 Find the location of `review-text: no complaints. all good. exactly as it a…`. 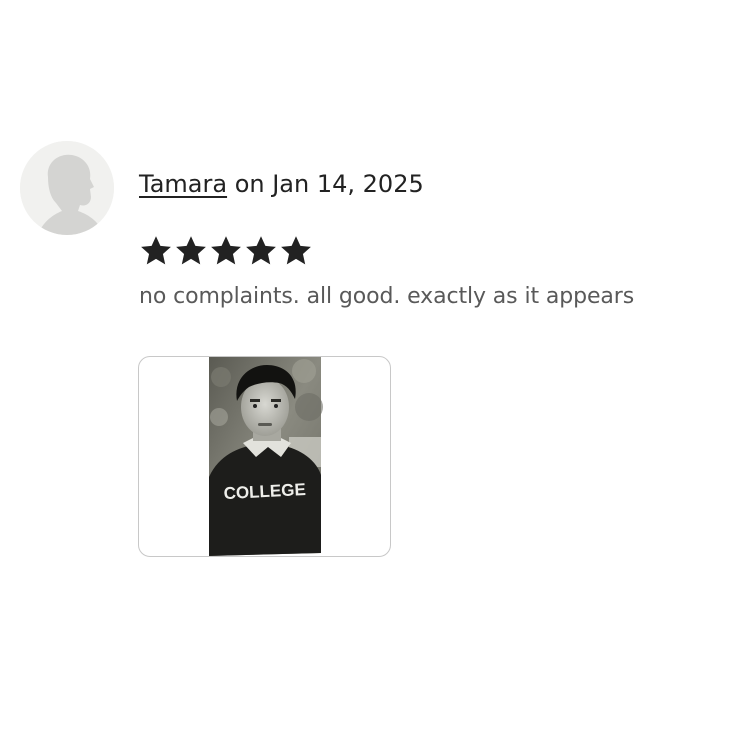

review-text: no complaints. all good. exactly as it a… is located at coordinates (387, 296).